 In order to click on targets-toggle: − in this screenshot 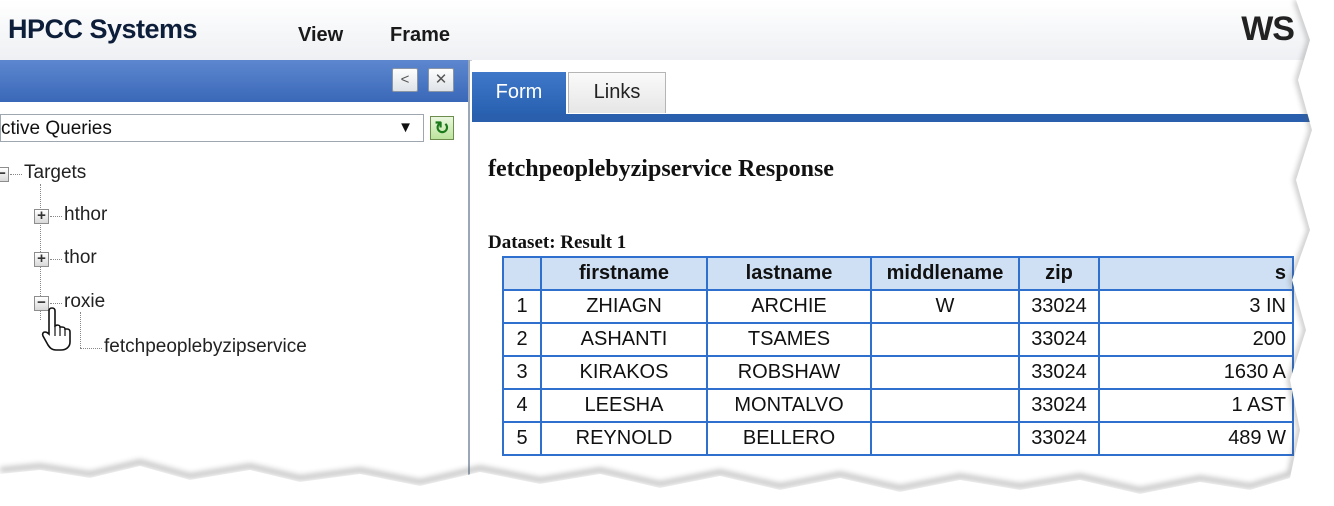, I will do `click(4, 174)`.